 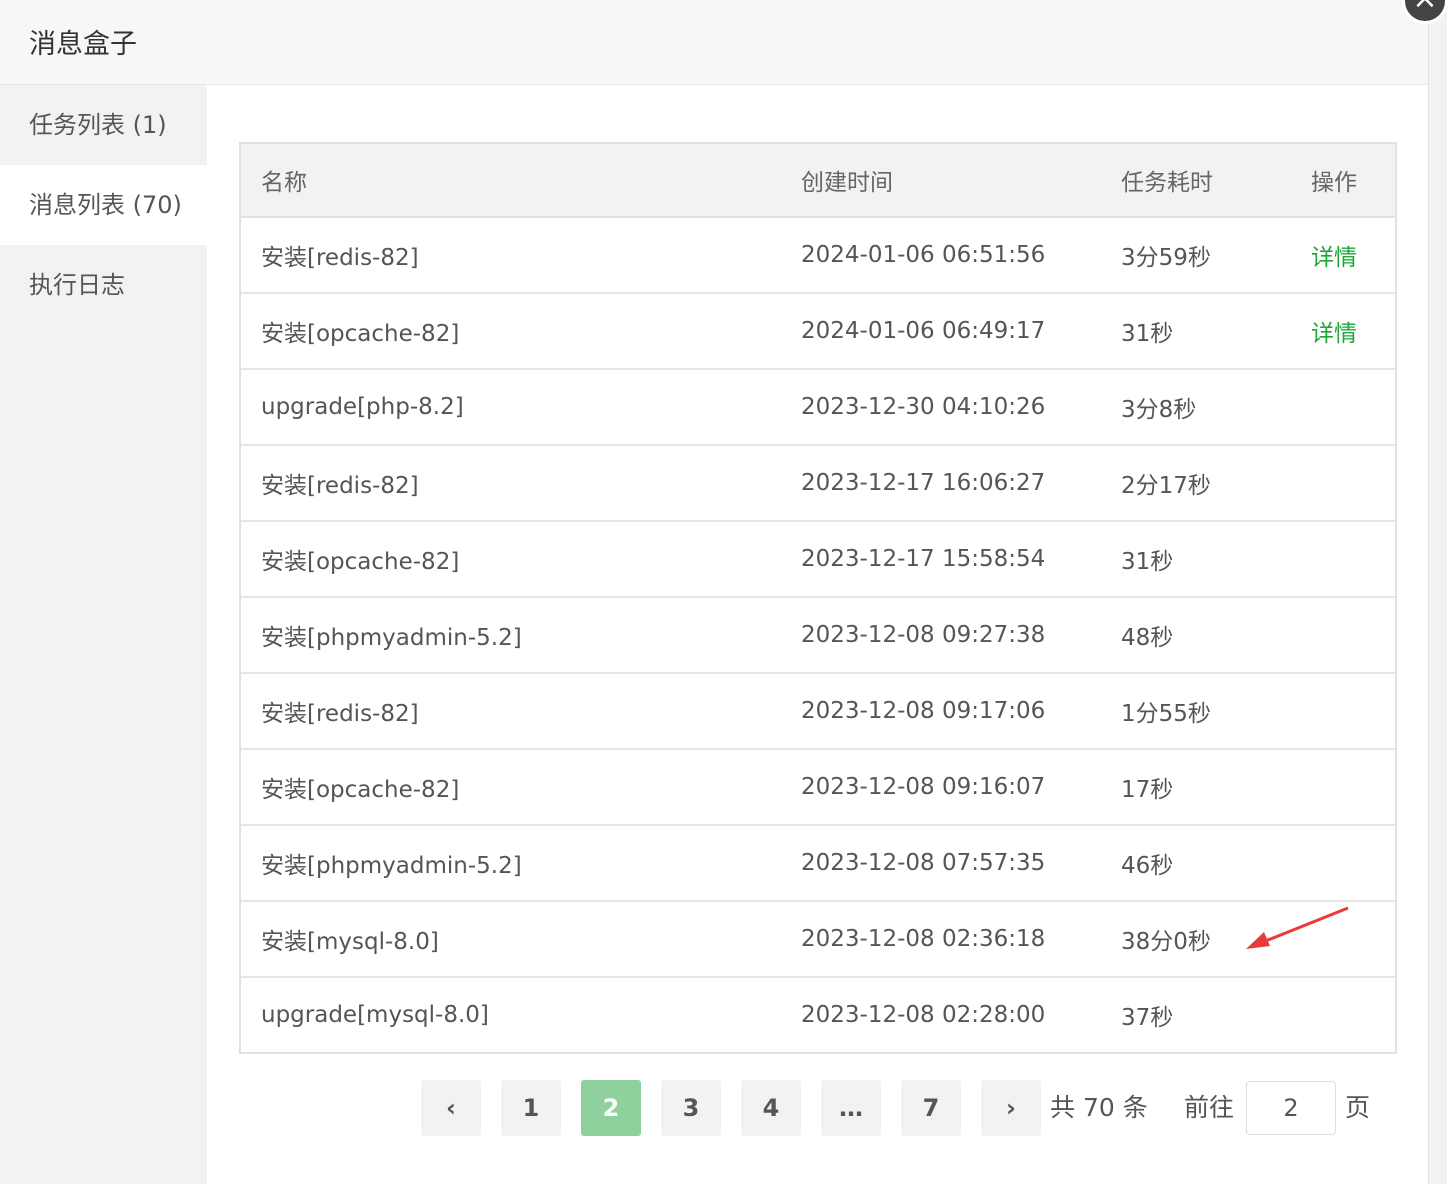 What do you see at coordinates (961, 786) in the screenshot?
I see `row-created-time-cell: 2023-12-08 09:16:07` at bounding box center [961, 786].